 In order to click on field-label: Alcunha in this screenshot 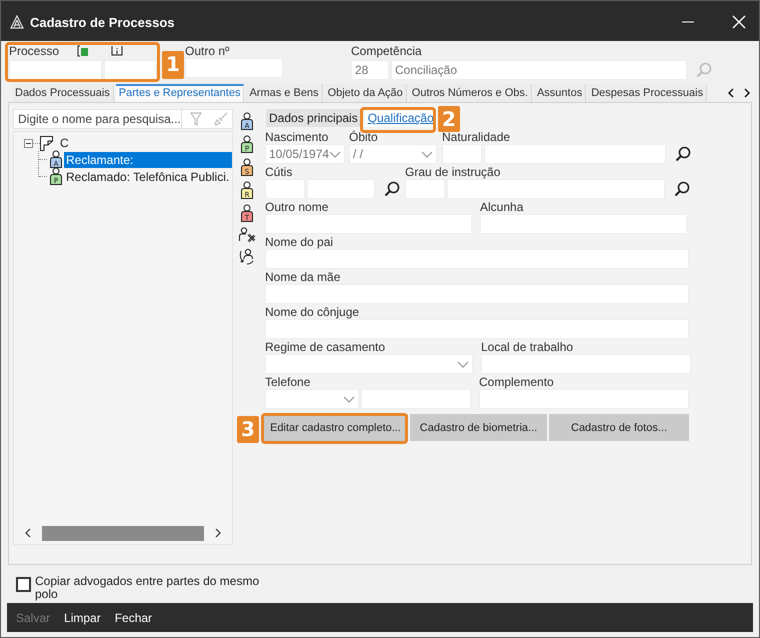, I will do `click(502, 207)`.